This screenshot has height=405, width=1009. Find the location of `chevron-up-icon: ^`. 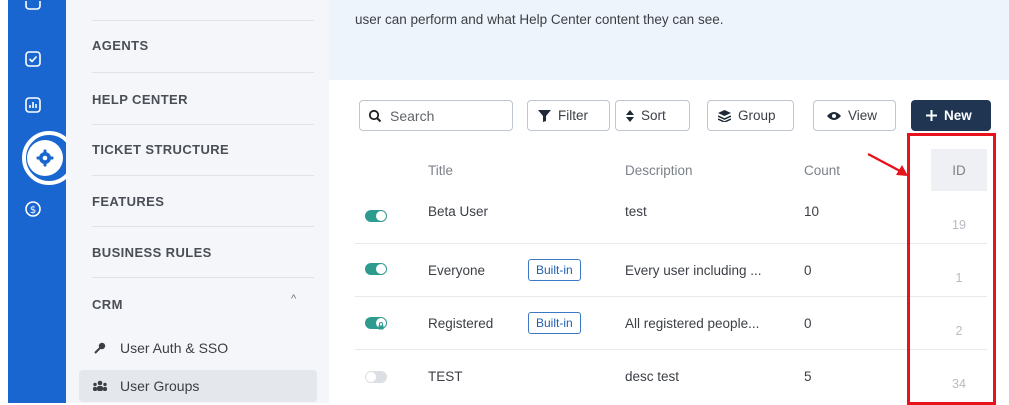

chevron-up-icon: ^ is located at coordinates (293, 299).